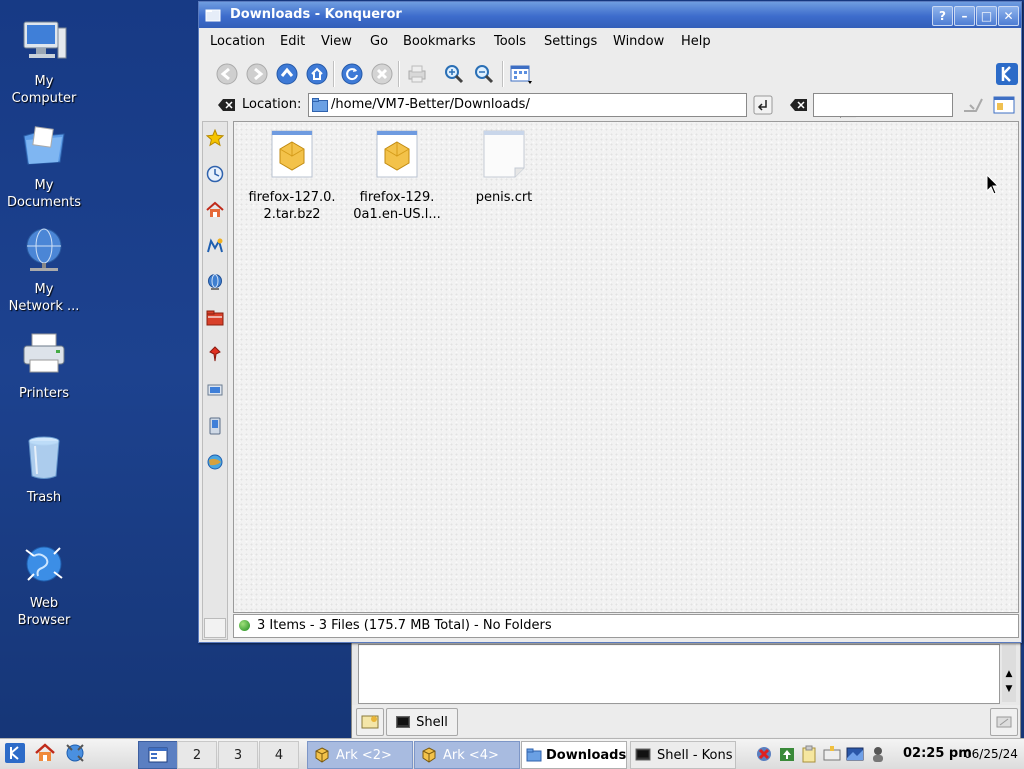  What do you see at coordinates (986, 16) in the screenshot?
I see `maximize-button: □` at bounding box center [986, 16].